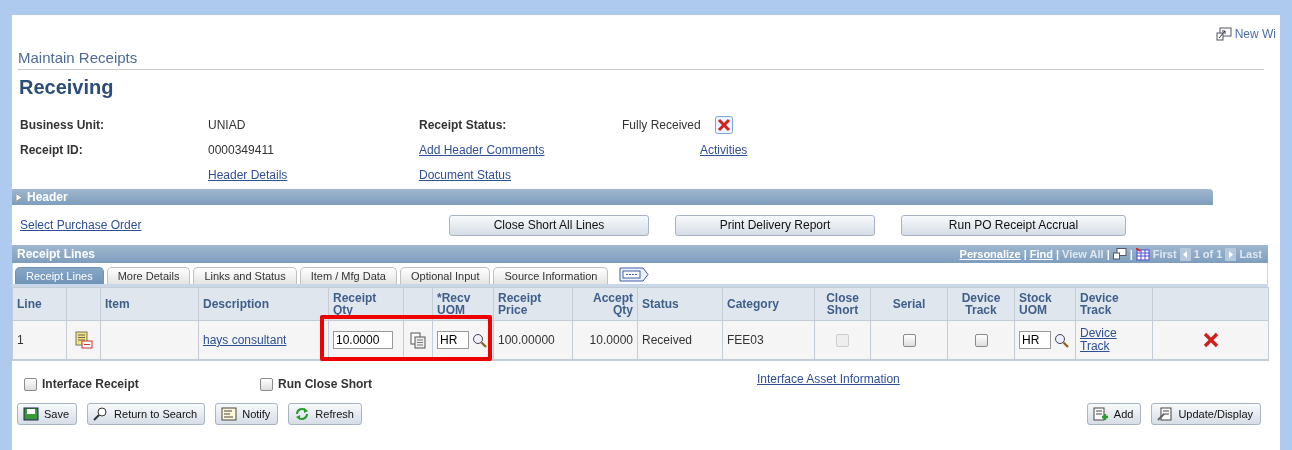 The image size is (1292, 450). Describe the element at coordinates (1013, 225) in the screenshot. I see `action-button: Run PO Receipt Accrual` at that location.